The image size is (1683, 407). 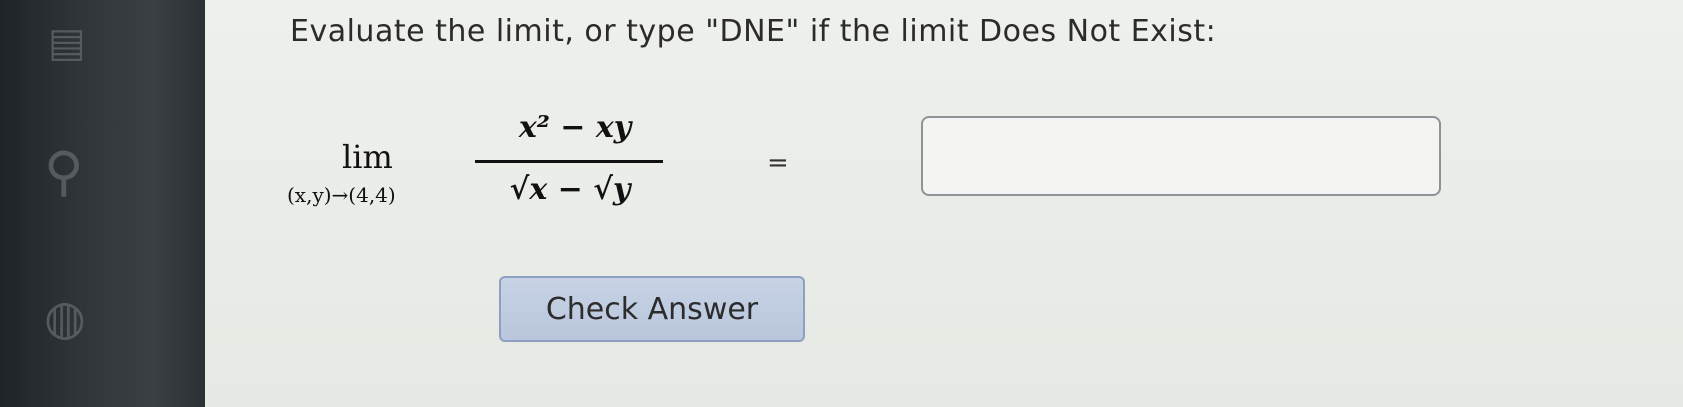 I want to click on answer-input, so click(x=1181, y=156).